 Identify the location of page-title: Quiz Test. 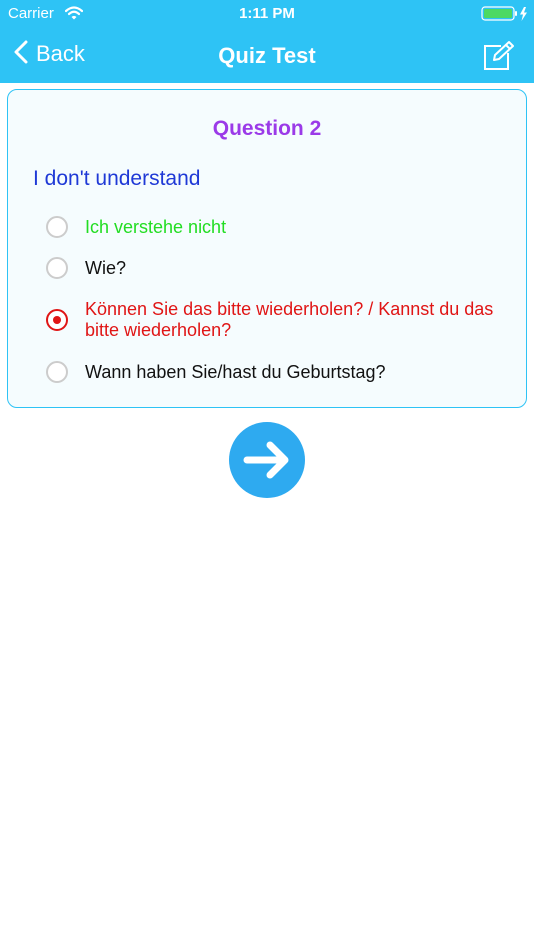
(267, 55).